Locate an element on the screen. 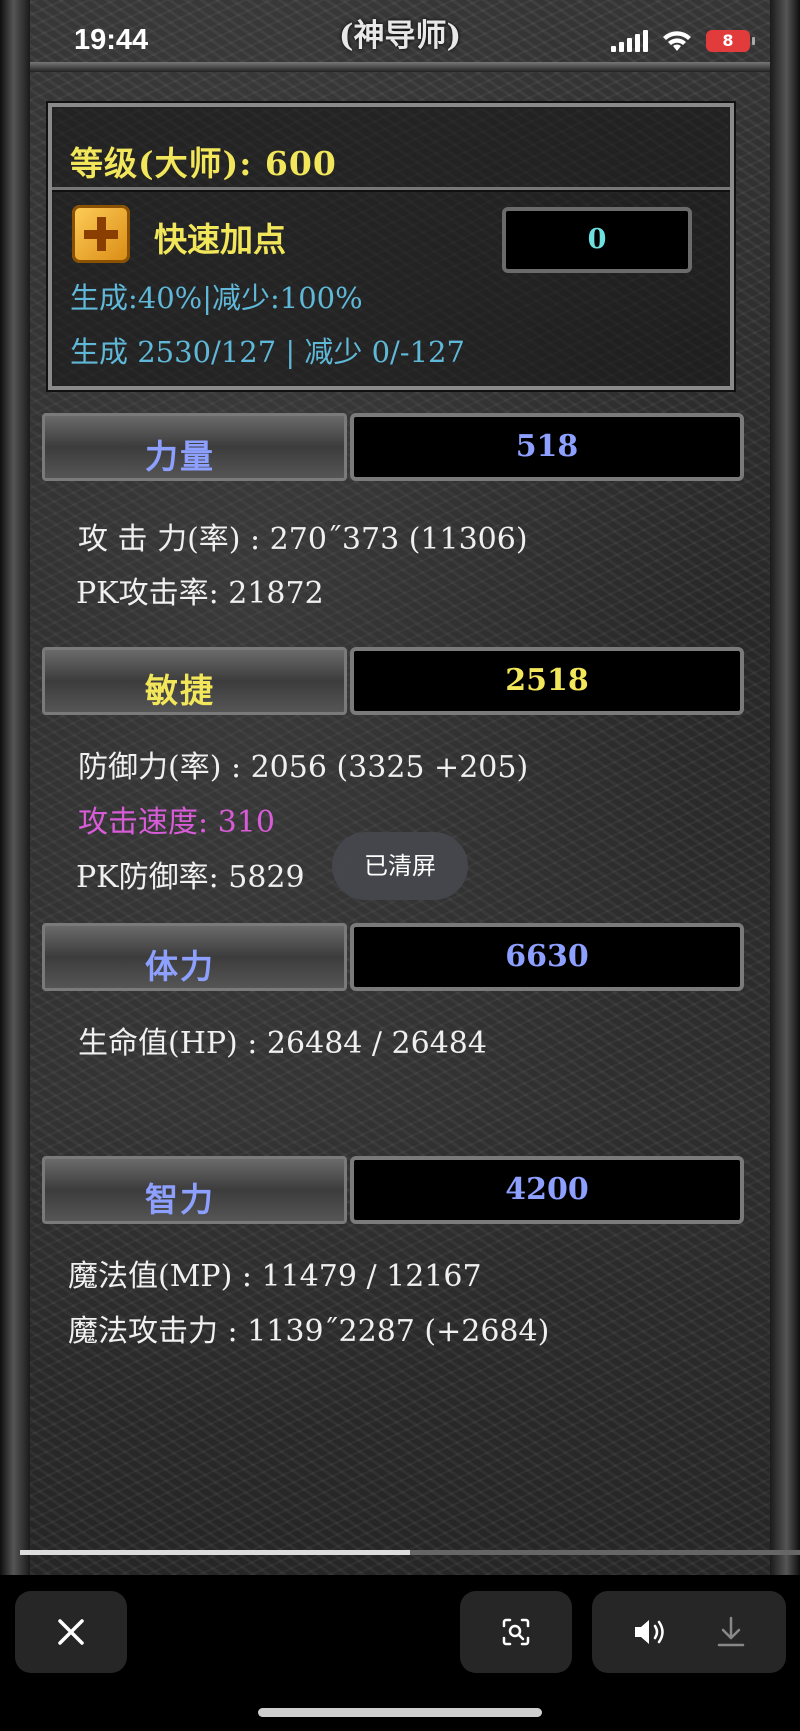 This screenshot has width=800, height=1731. frame-top-border is located at coordinates (400, 67).